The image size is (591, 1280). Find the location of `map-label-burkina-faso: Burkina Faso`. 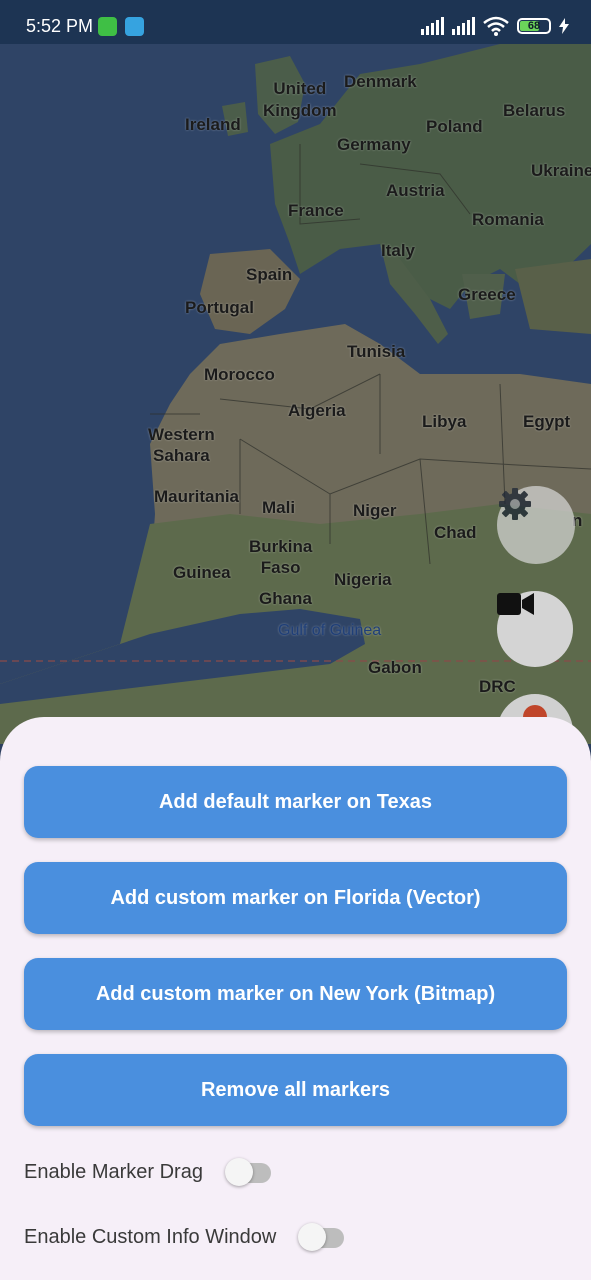

map-label-burkina-faso: Burkina Faso is located at coordinates (281, 557).